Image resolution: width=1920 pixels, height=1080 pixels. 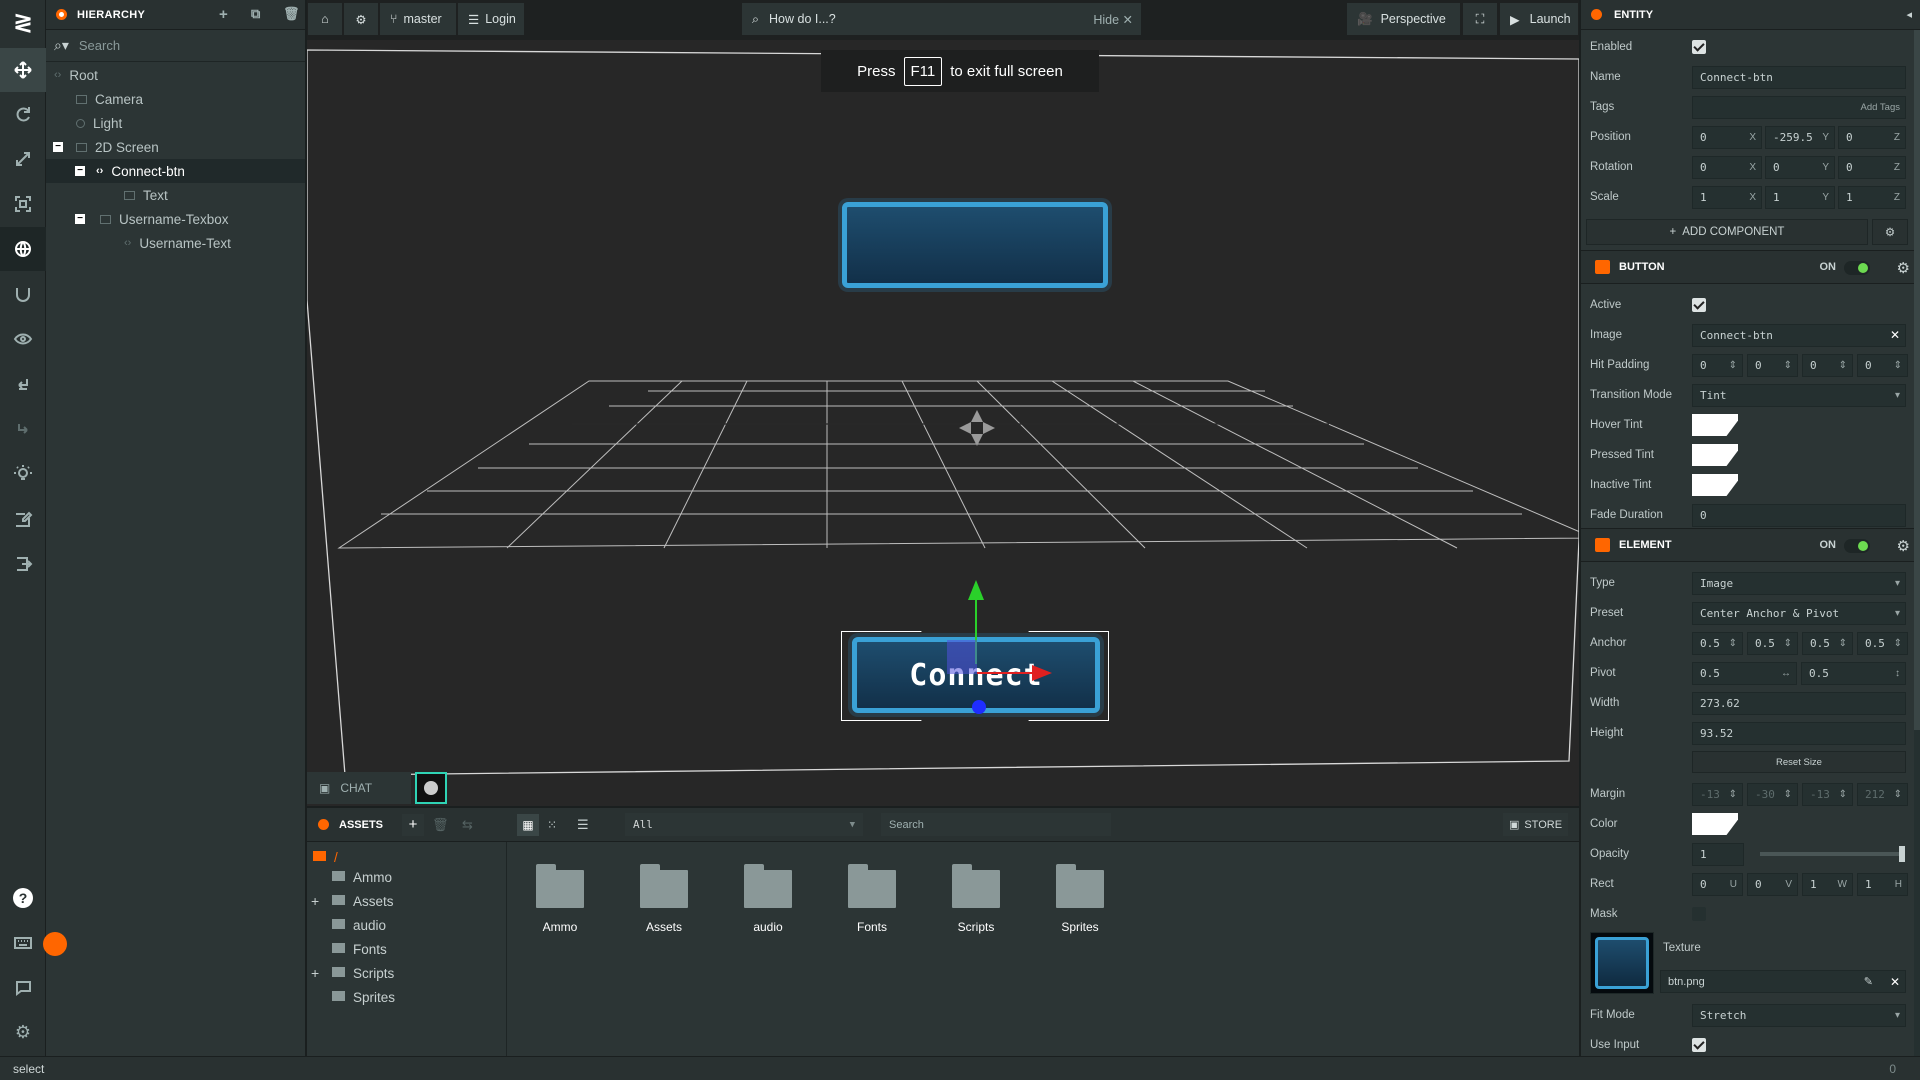 I want to click on inactive-tint-swatch, so click(x=1715, y=485).